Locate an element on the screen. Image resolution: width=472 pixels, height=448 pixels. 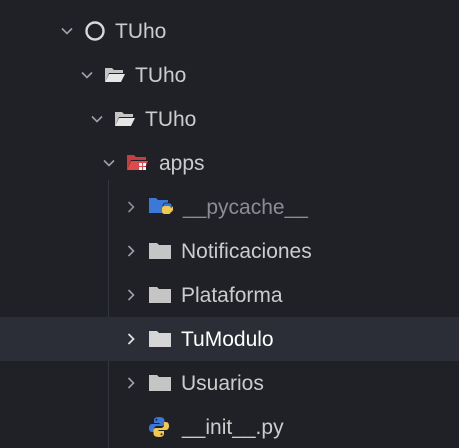
tree-item-plataforma: Plataforma is located at coordinates (229, 295).